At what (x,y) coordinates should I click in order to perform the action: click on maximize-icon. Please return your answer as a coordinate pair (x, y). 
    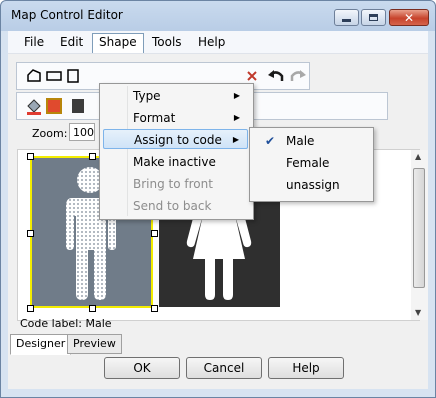
    Looking at the image, I should click on (373, 17).